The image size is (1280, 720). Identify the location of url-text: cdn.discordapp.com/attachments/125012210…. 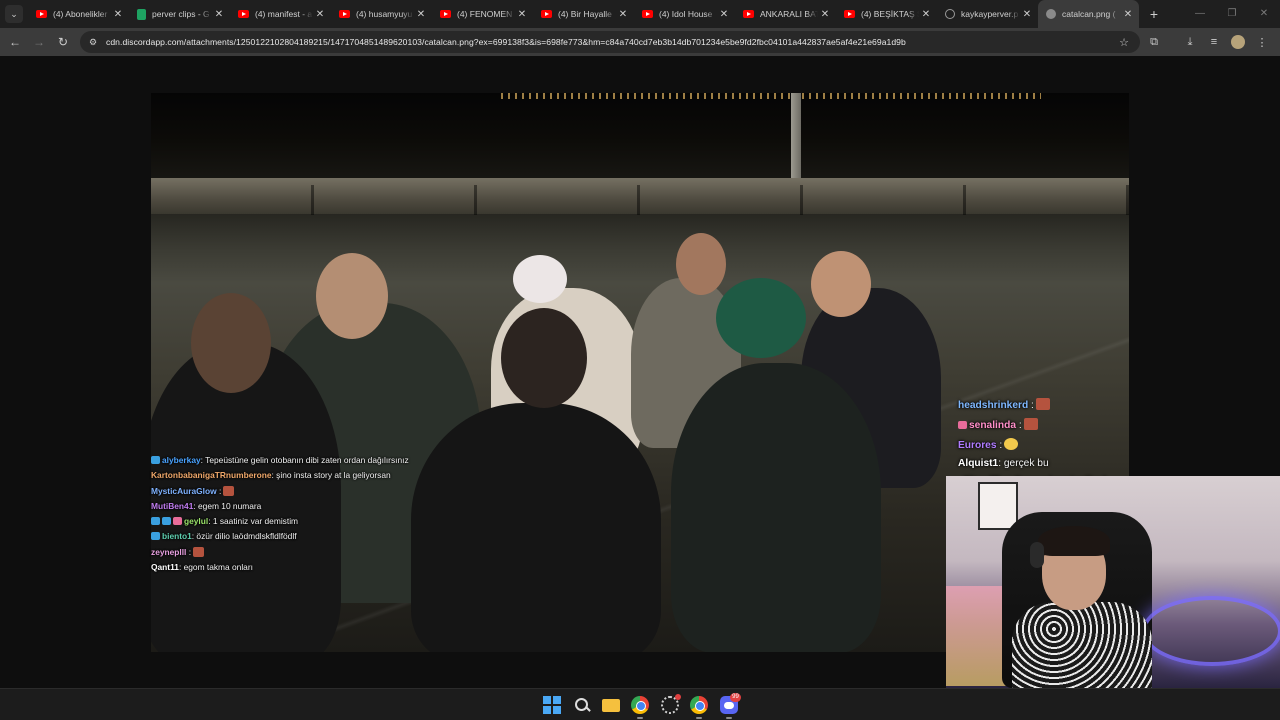
(610, 42).